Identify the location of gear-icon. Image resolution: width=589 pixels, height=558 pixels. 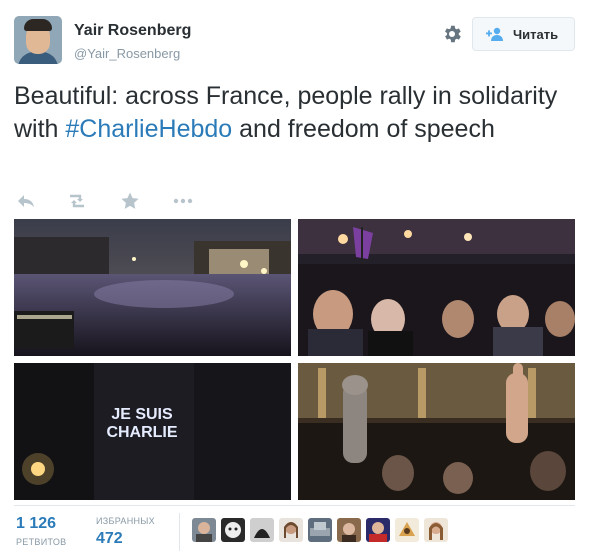
(452, 34).